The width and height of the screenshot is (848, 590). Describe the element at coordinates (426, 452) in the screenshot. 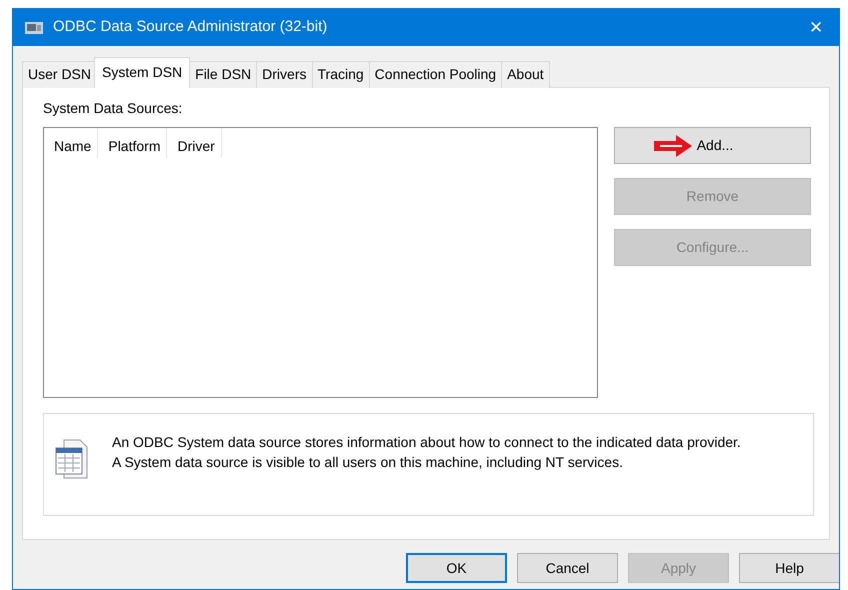

I see `info-text: An ODBC System data source stores information about how to connect to the indicated data provider. A System data source is visible to all users on this machine, including NT services.` at that location.